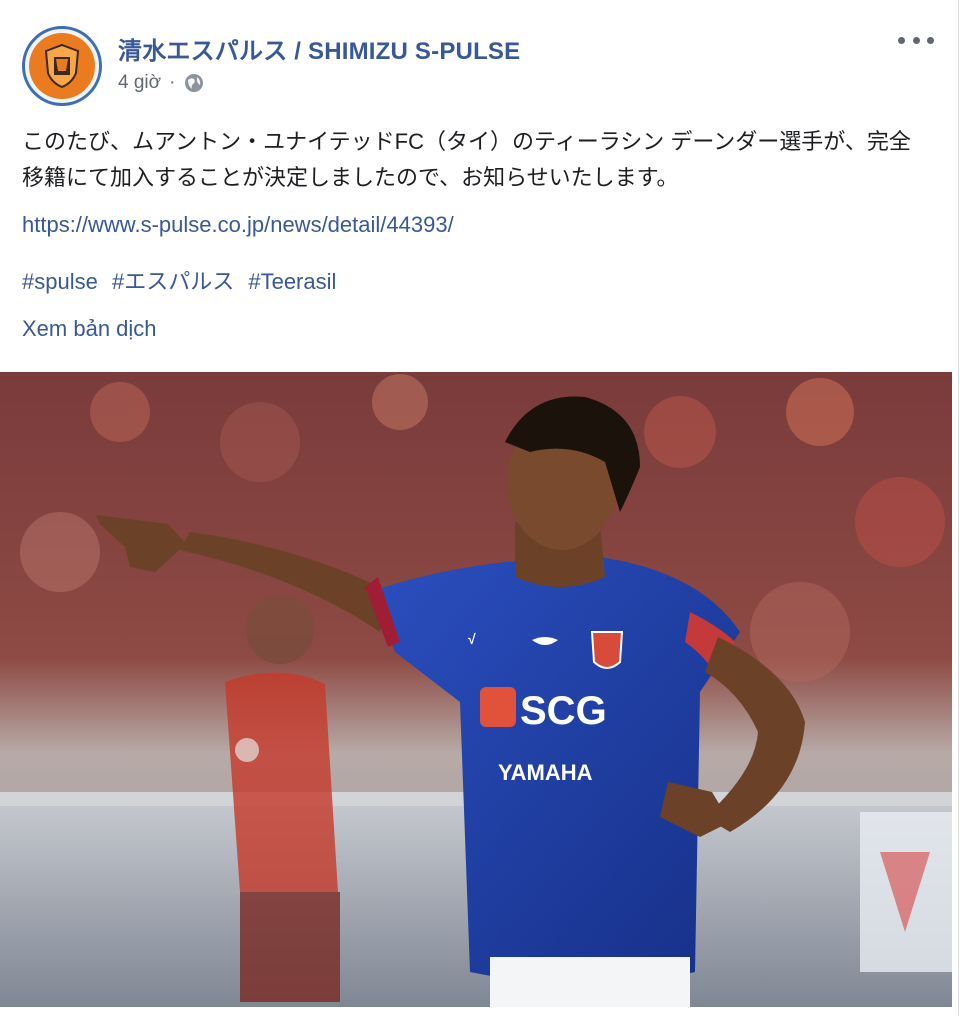  I want to click on crest-shape-icon, so click(62, 66).